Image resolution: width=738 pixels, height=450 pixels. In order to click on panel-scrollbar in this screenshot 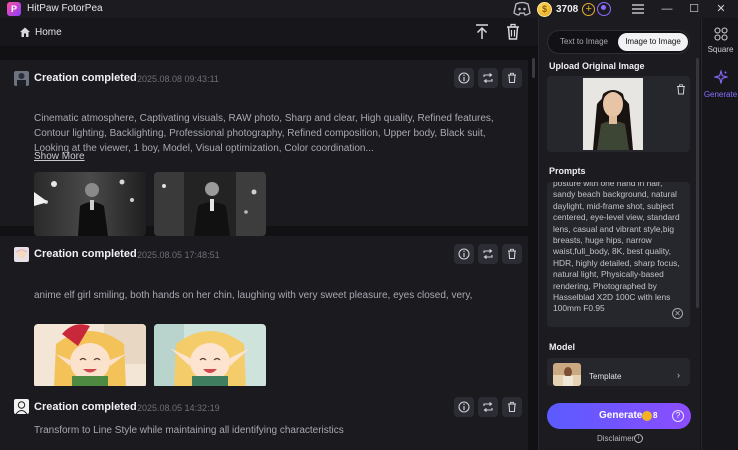, I will do `click(697, 183)`.